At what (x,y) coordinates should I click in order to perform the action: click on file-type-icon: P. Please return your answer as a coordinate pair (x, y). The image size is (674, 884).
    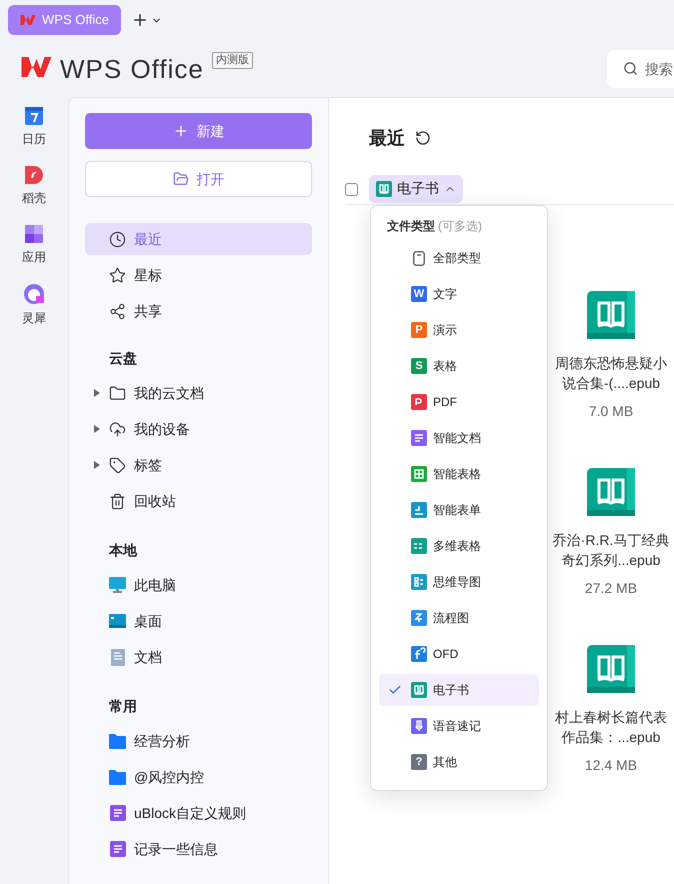
    Looking at the image, I should click on (419, 330).